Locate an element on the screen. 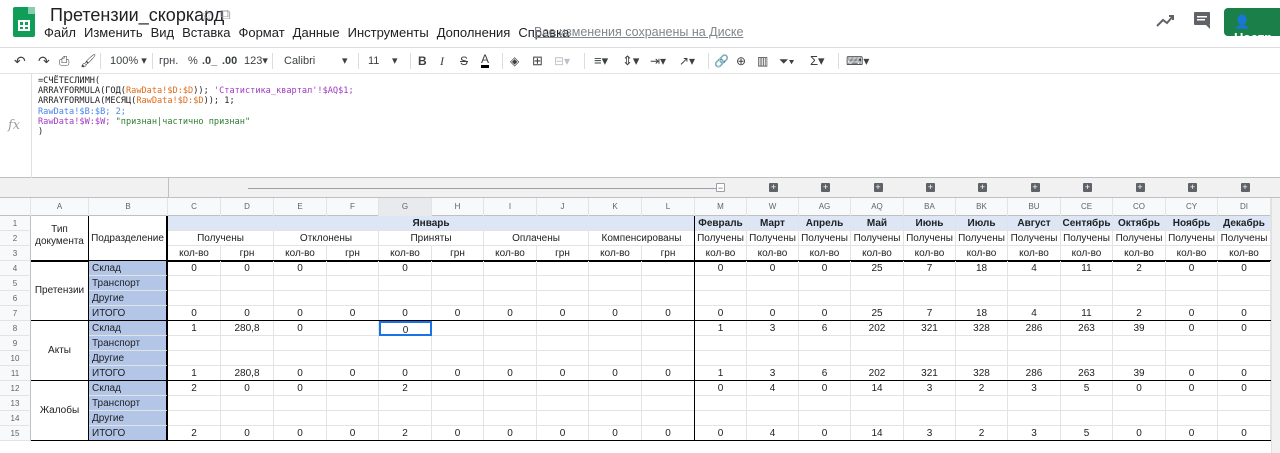 Image resolution: width=1280 pixels, height=453 pixels. move-to-drive-icon: ⧉ is located at coordinates (225, 14).